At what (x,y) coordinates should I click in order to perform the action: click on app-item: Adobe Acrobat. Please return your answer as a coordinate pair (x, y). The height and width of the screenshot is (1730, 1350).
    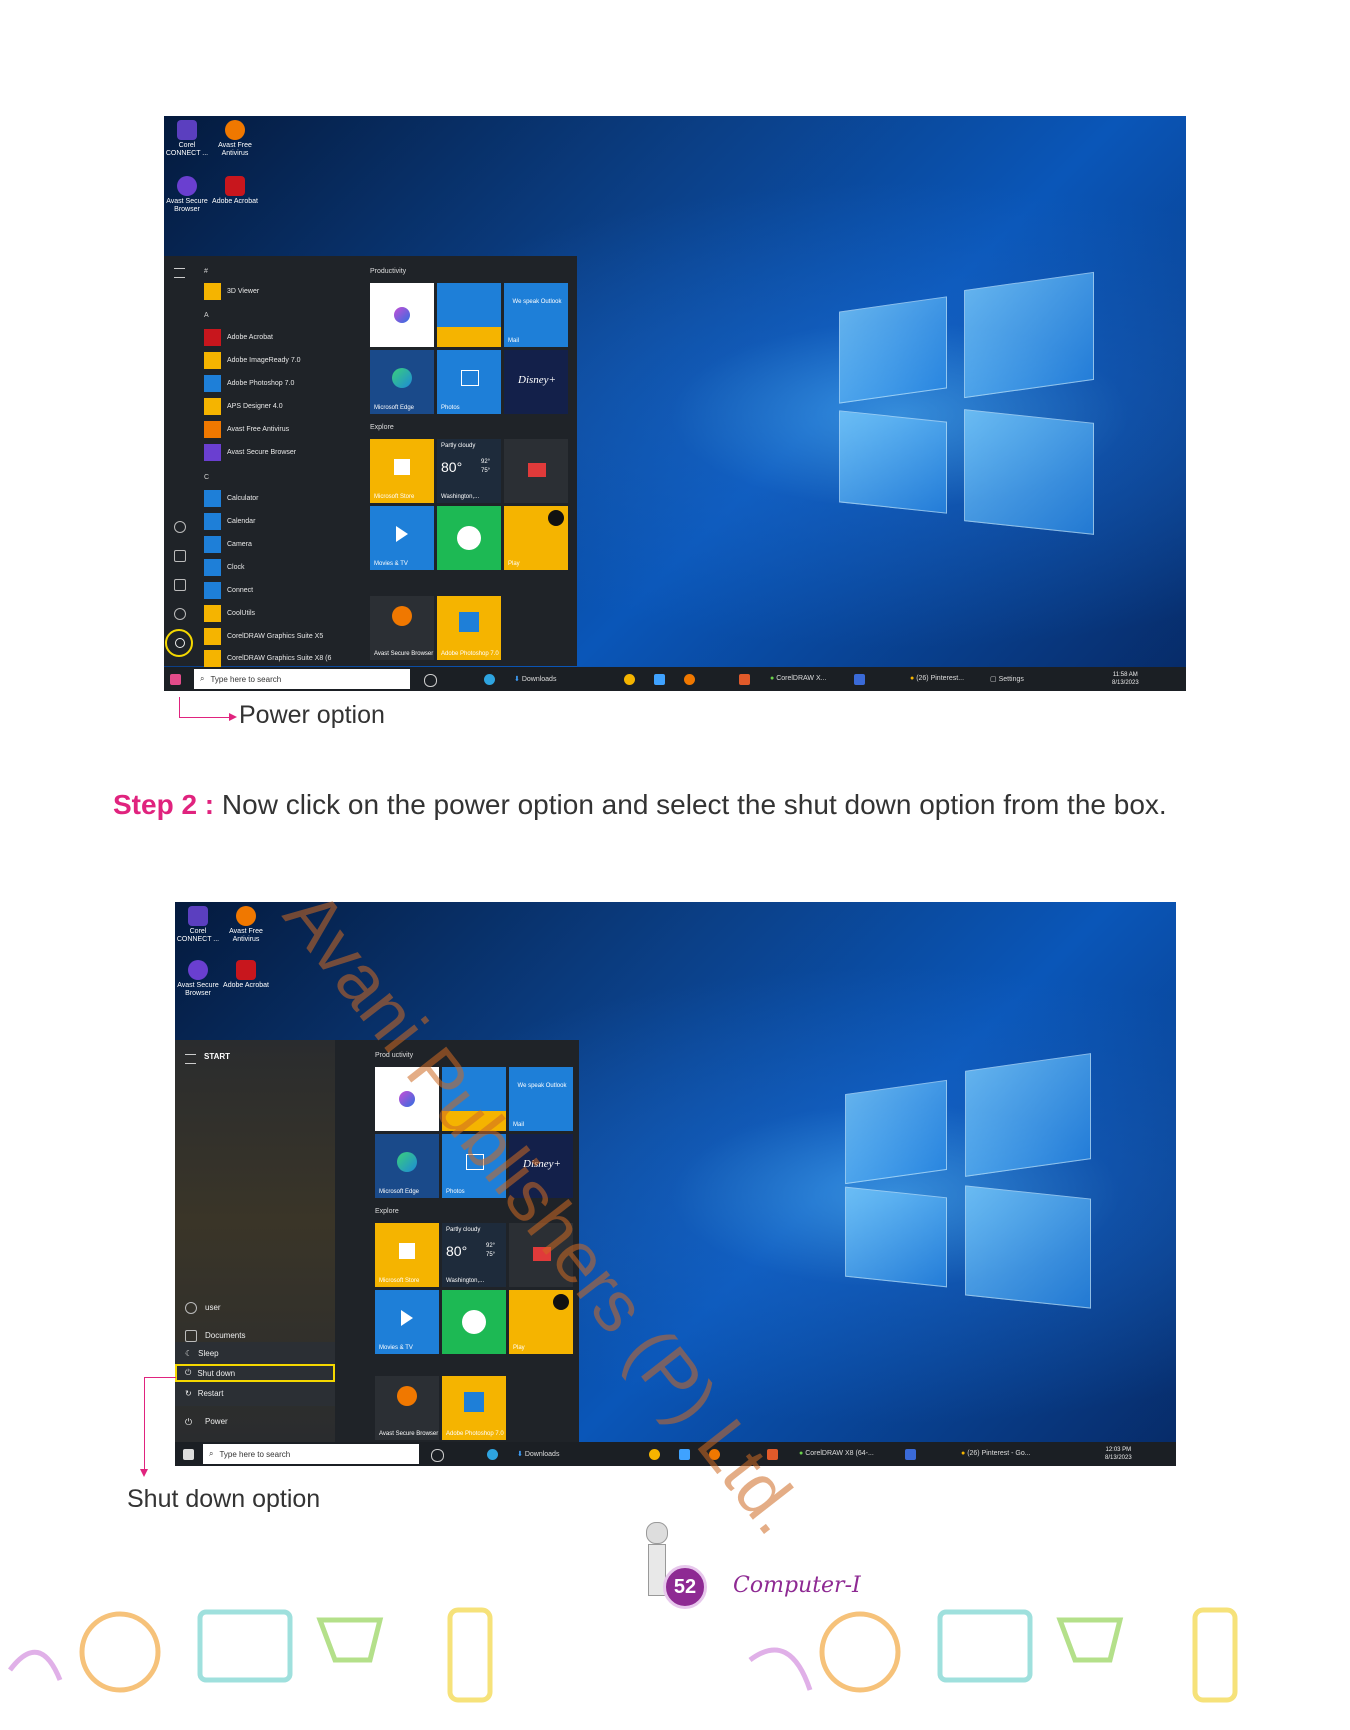
    Looking at the image, I should click on (238, 337).